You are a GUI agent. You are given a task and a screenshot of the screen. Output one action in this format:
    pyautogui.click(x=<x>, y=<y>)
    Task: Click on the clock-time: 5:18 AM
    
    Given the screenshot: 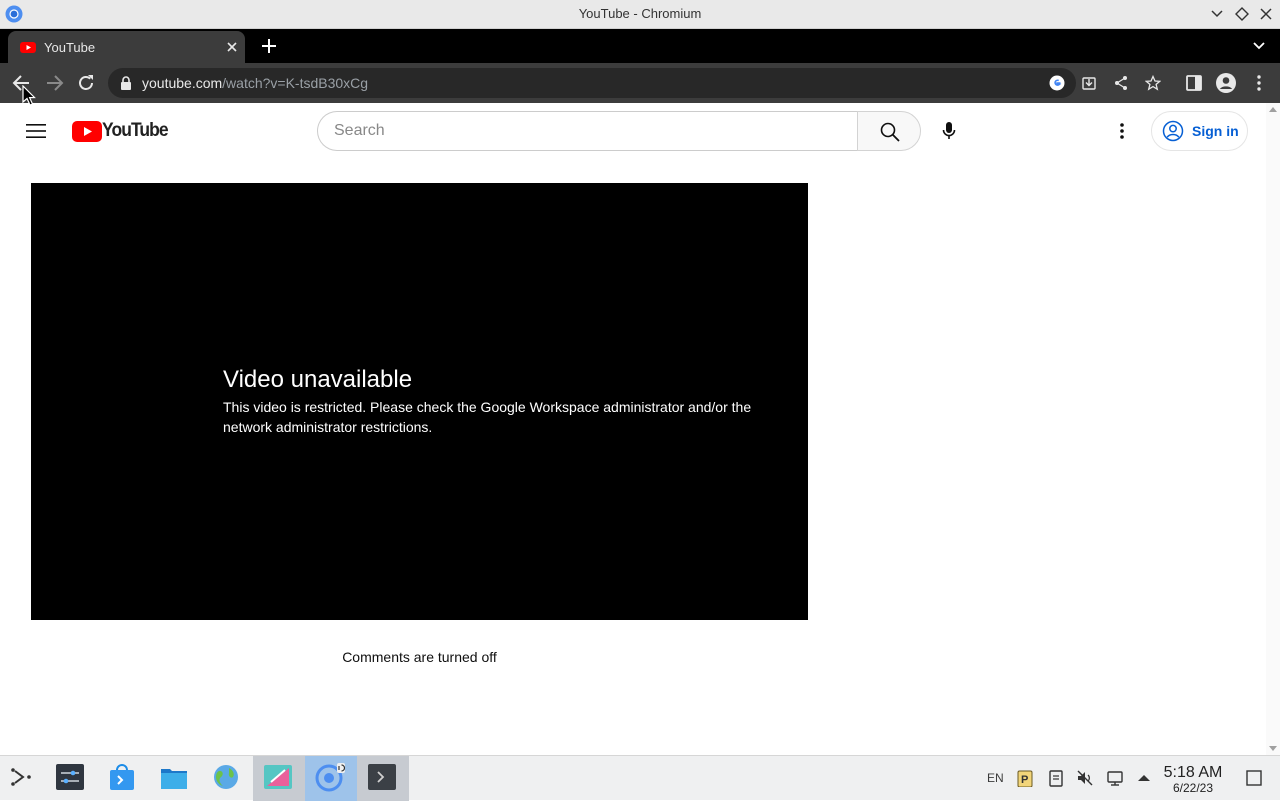 What is the action you would take?
    pyautogui.click(x=1193, y=772)
    